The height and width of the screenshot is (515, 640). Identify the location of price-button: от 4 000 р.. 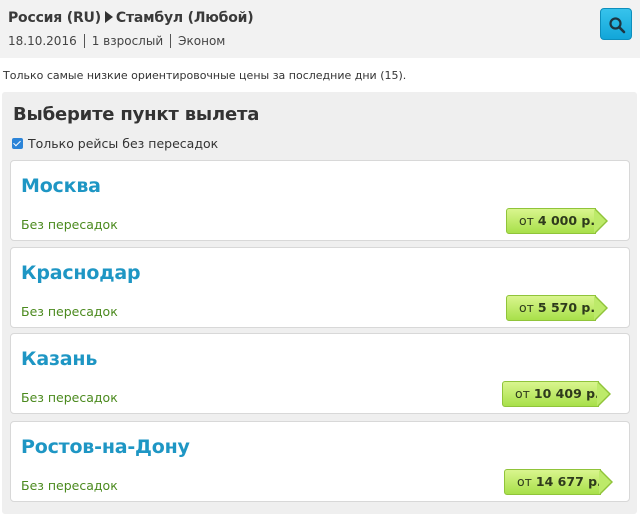
(557, 221).